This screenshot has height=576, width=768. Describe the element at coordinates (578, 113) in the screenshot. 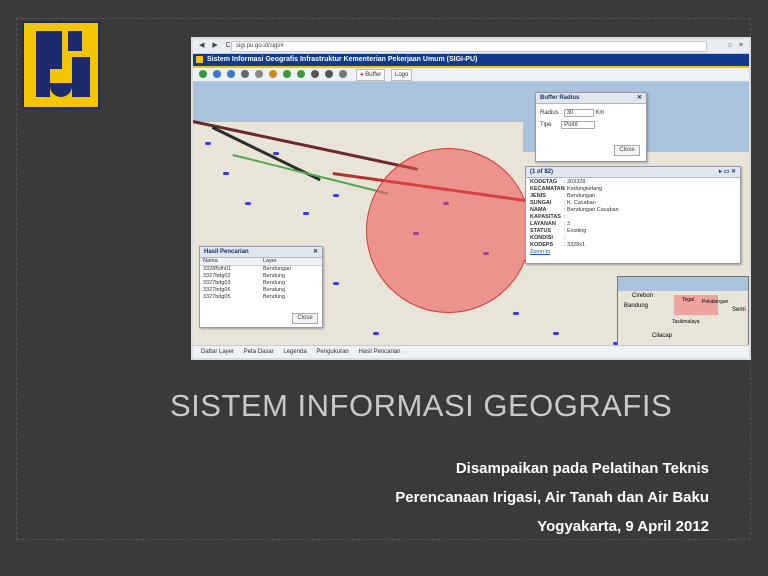

I see `radius-input: 30` at that location.